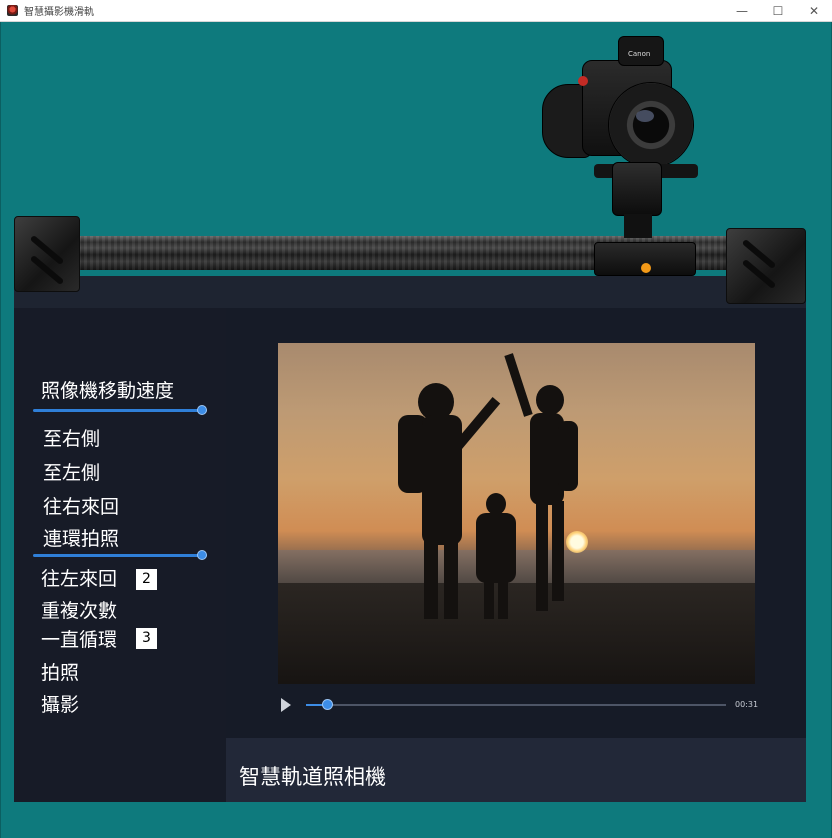 Image resolution: width=832 pixels, height=838 pixels. What do you see at coordinates (442, 480) in the screenshot?
I see `silhouette-adult-left-body` at bounding box center [442, 480].